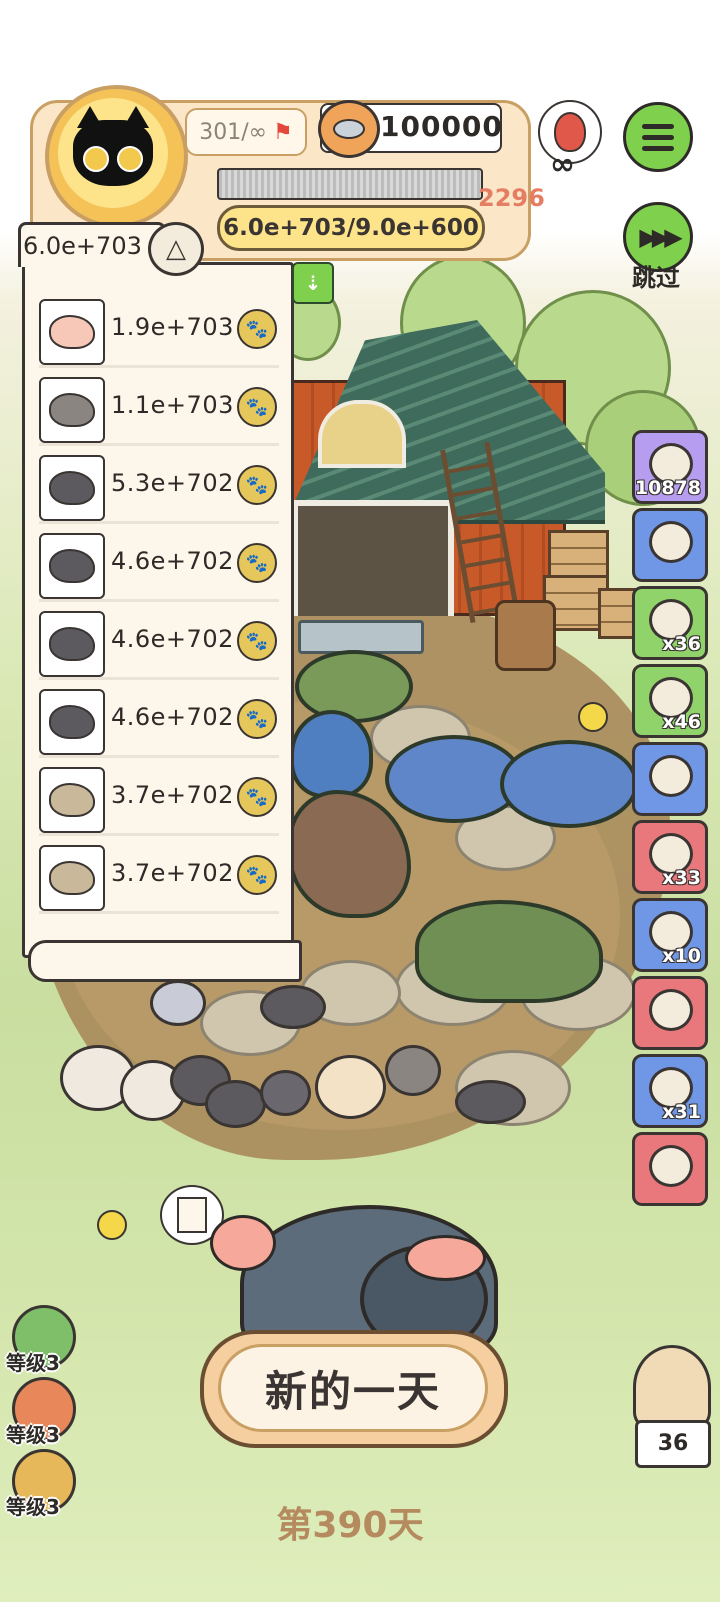 The image size is (720, 1602). I want to click on infinity-icon: ∞, so click(562, 164).